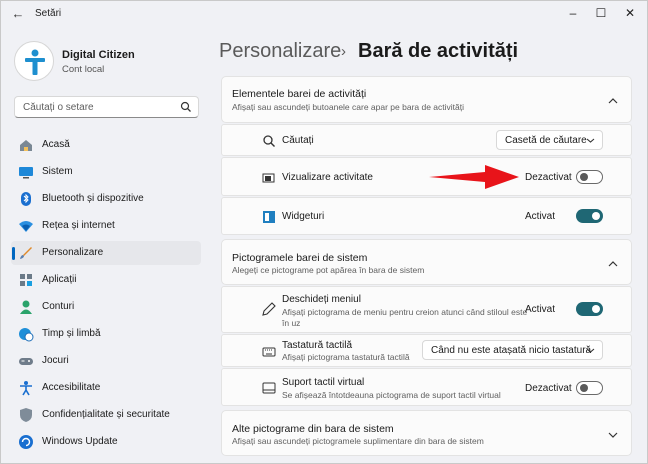 This screenshot has height=464, width=648. I want to click on bluetooth-icon, so click(26, 199).